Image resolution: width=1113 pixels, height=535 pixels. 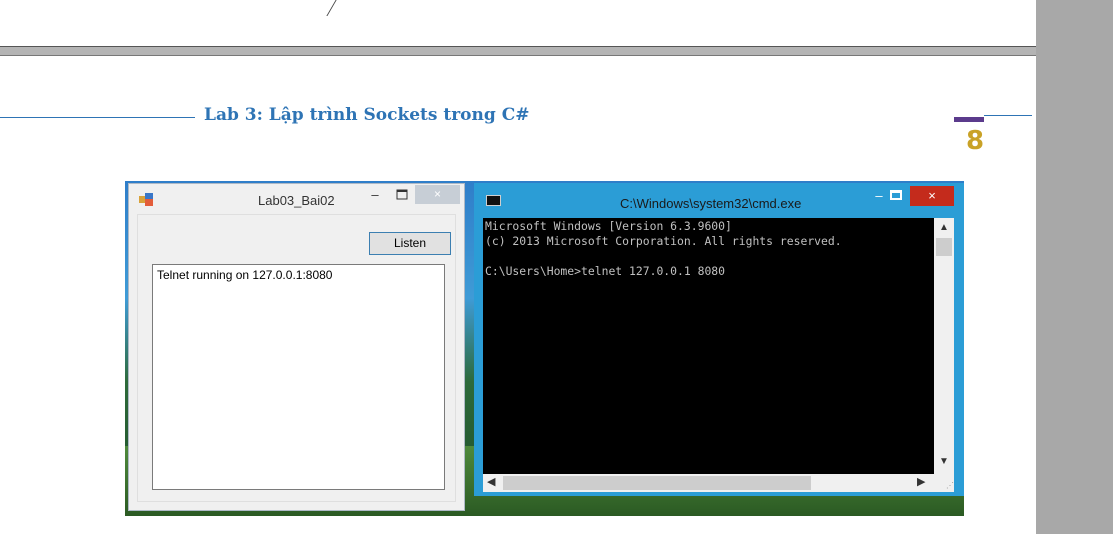 I want to click on minimize-button: –, so click(x=375, y=196).